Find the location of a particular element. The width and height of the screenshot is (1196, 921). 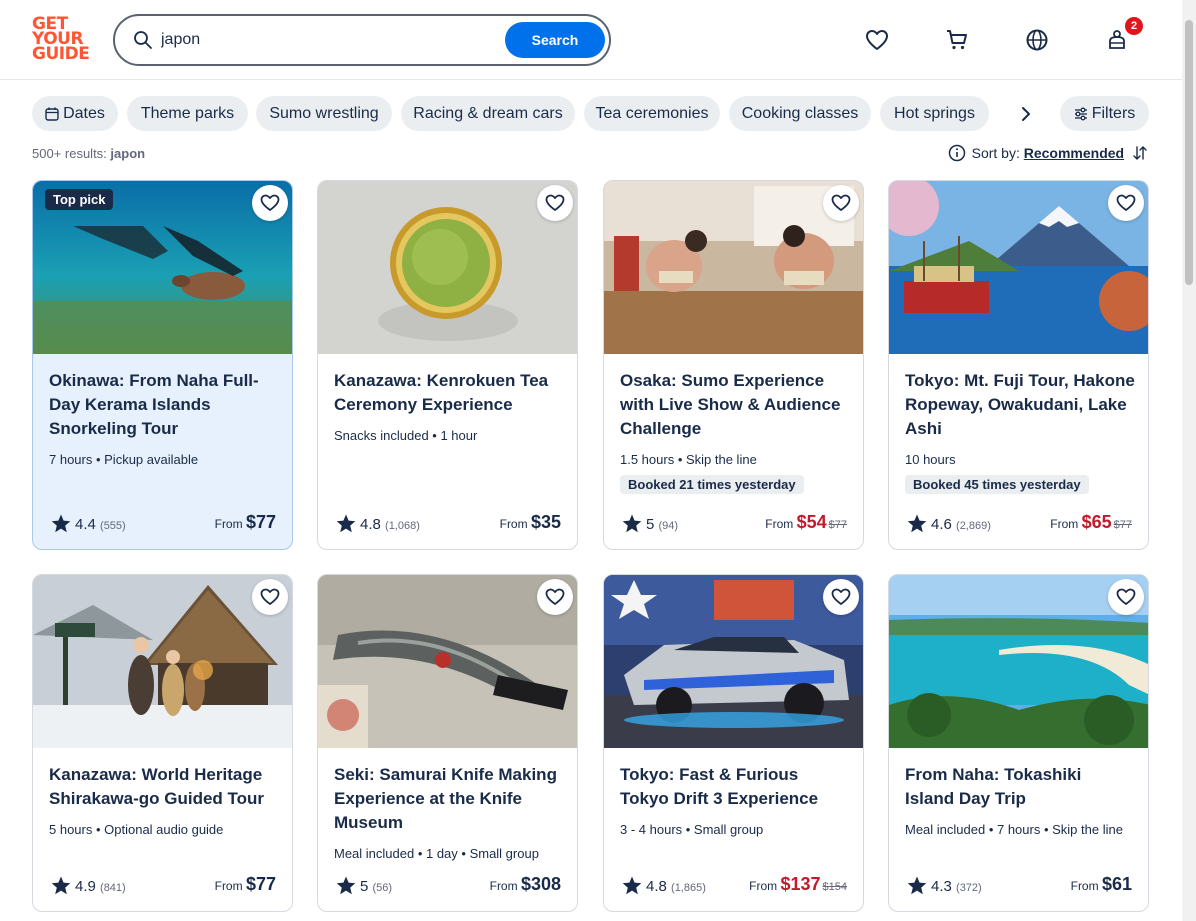

activity-price: From $54 $77 is located at coordinates (806, 522).